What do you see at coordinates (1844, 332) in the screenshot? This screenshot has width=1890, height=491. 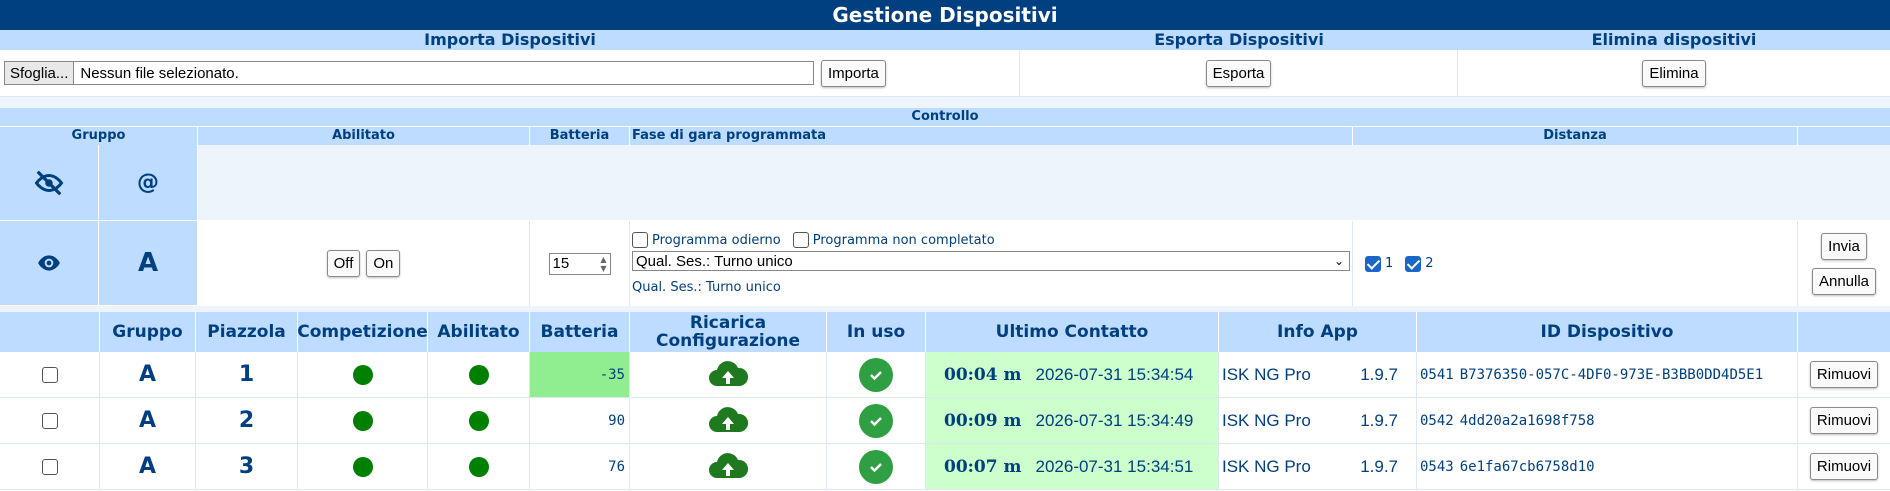 I see `th-actions` at bounding box center [1844, 332].